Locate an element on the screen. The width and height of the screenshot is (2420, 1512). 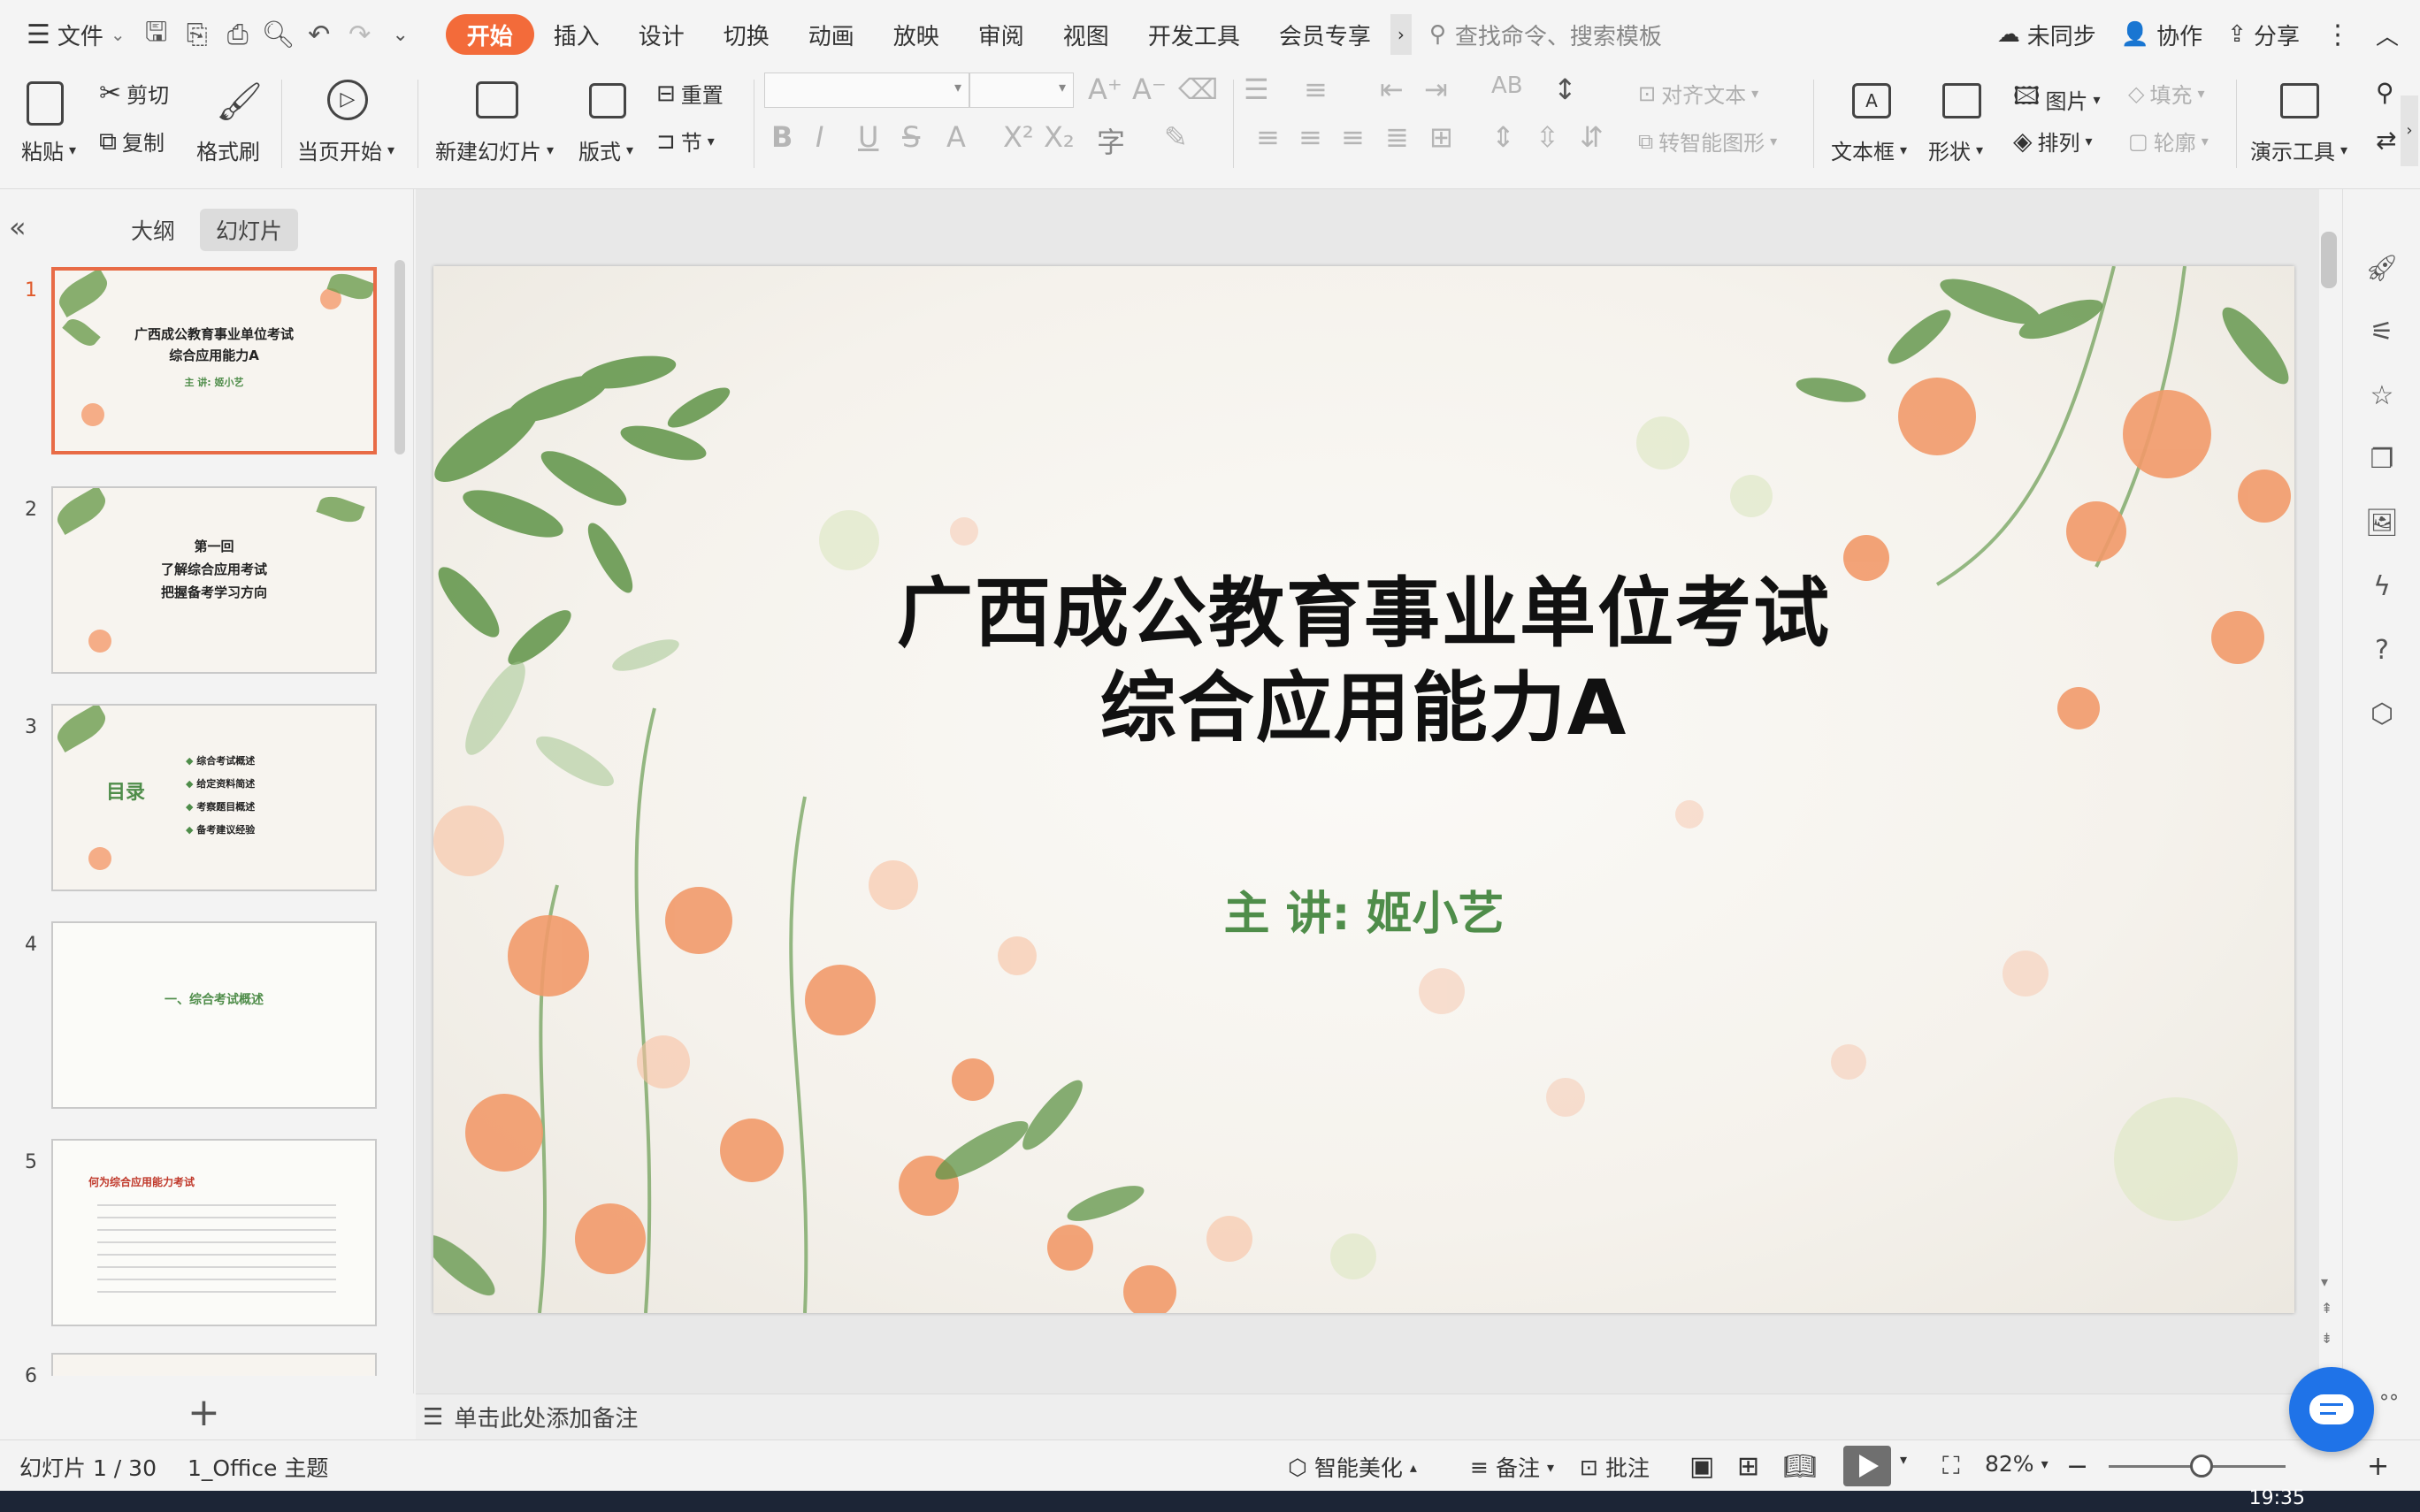
rocket-icon: 🚀︎ is located at coordinates (2382, 268).